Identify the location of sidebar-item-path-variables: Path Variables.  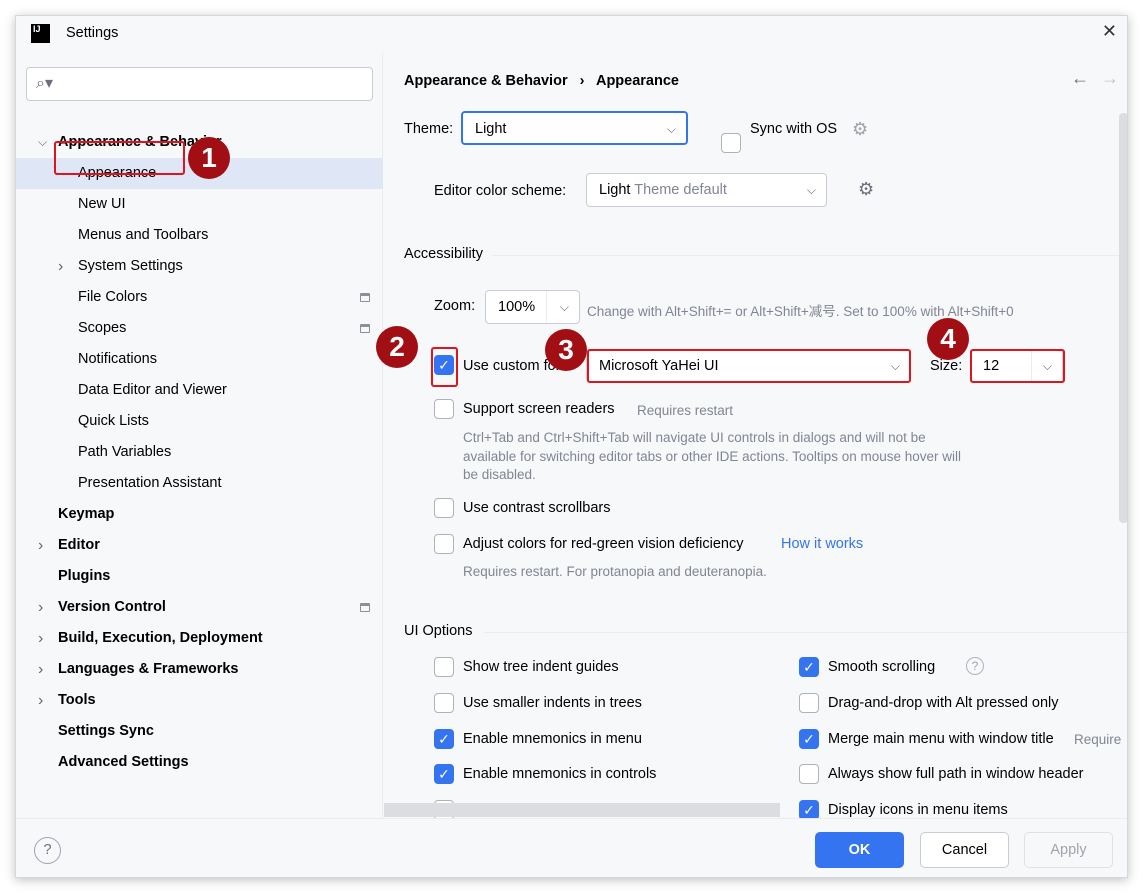
(199, 452).